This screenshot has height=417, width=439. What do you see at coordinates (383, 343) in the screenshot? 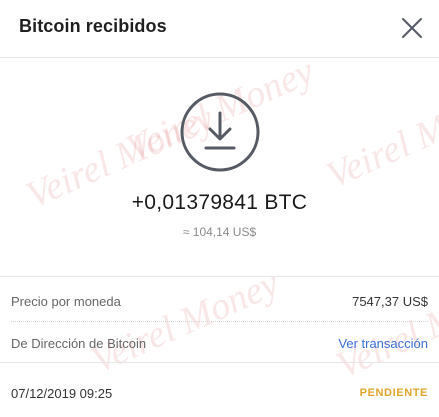
I see `view-transaction-link: Ver transacción` at bounding box center [383, 343].